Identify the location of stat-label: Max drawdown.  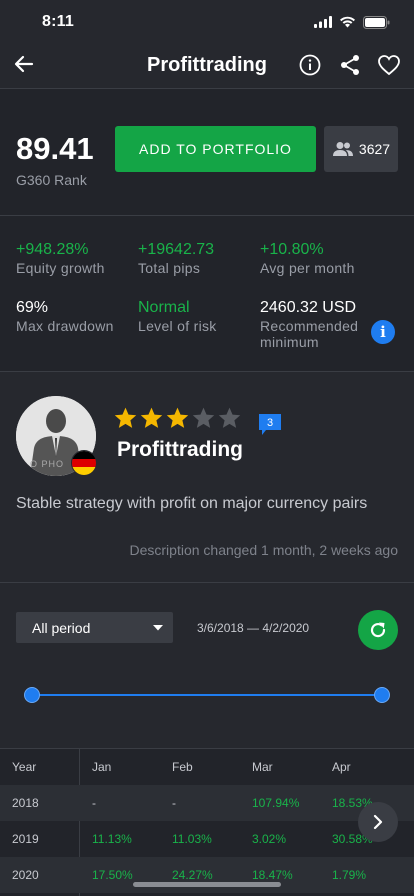
(65, 326).